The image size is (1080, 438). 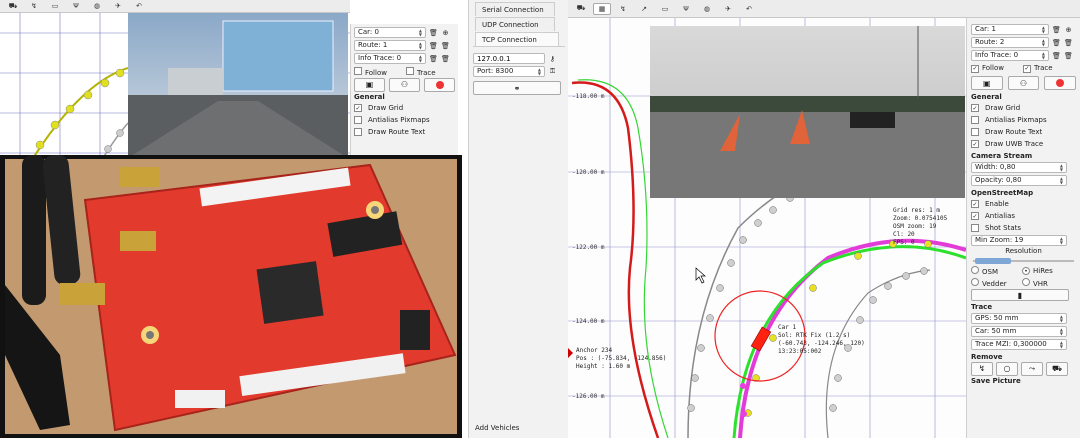 What do you see at coordinates (920, 218) in the screenshot?
I see `map-info-line: Zoom: 0.0754105` at bounding box center [920, 218].